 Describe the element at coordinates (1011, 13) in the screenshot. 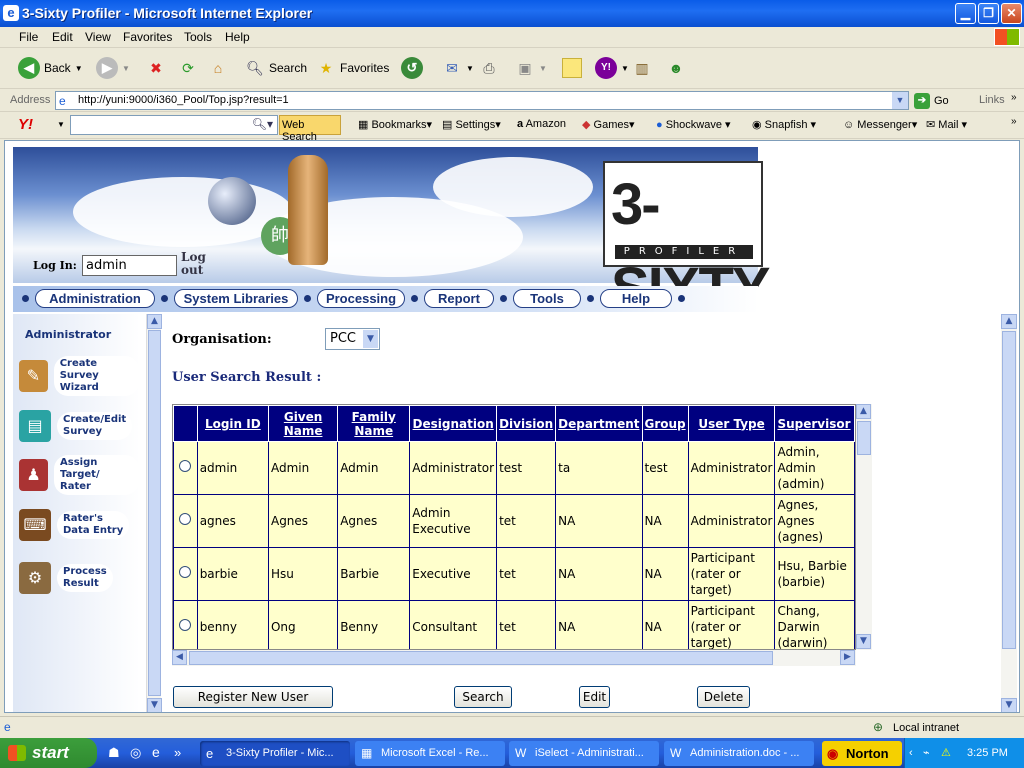

I see `close-button: ✕` at that location.